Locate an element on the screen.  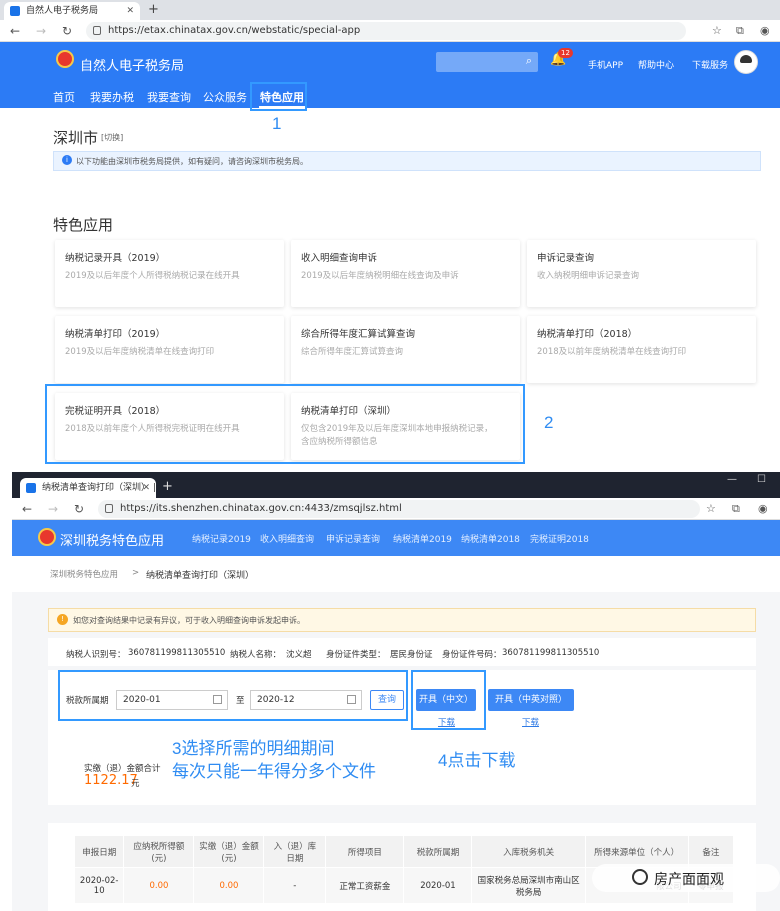
col-income-item: 所得项目 is located at coordinates (365, 851).